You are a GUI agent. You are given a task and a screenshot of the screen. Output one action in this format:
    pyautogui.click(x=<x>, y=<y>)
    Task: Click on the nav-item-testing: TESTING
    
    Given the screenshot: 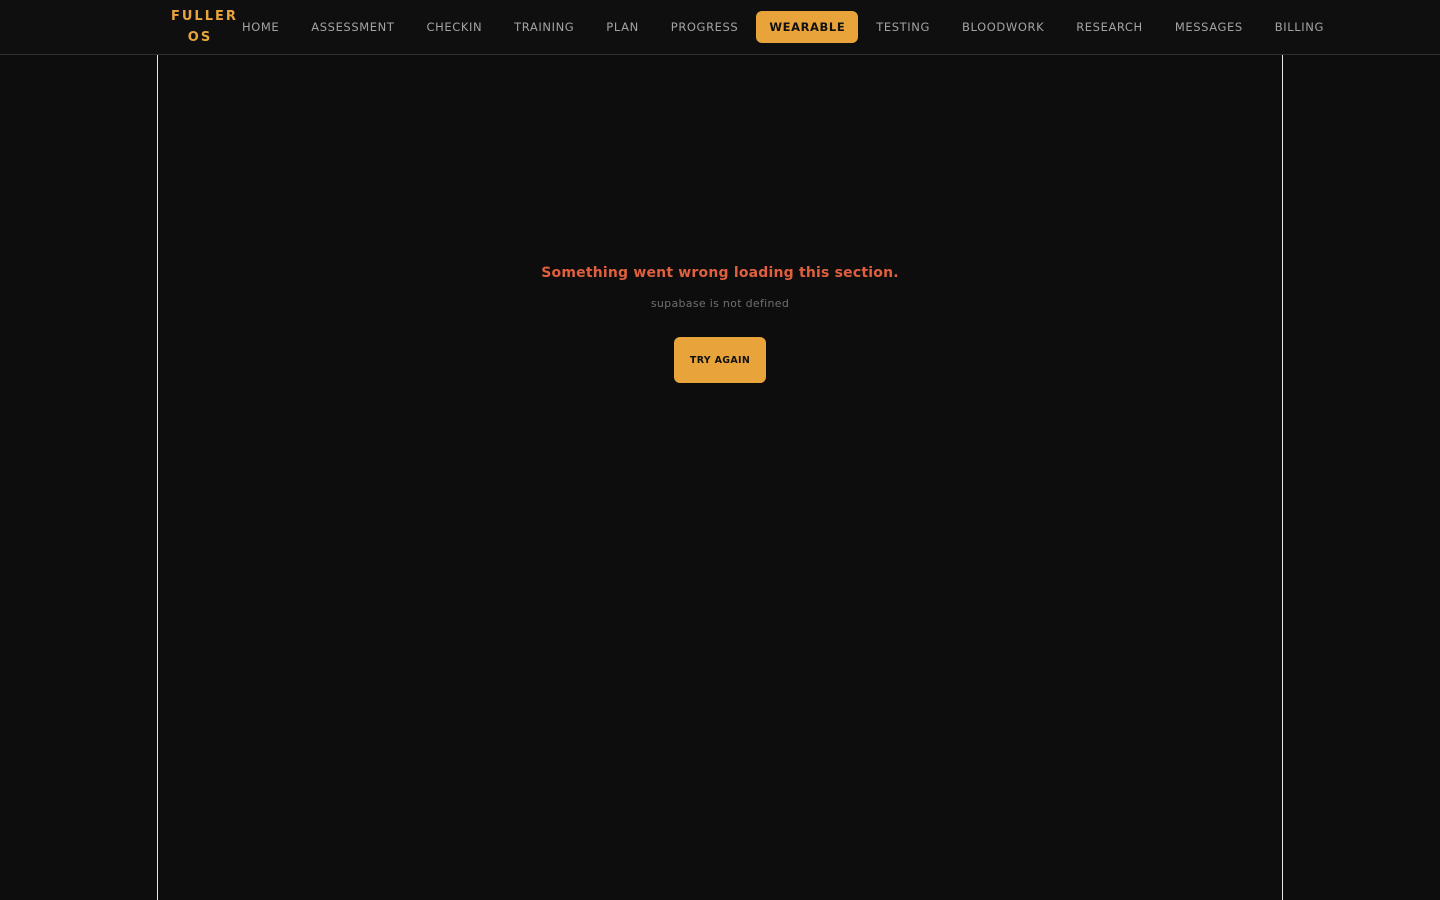 What is the action you would take?
    pyautogui.click(x=903, y=27)
    